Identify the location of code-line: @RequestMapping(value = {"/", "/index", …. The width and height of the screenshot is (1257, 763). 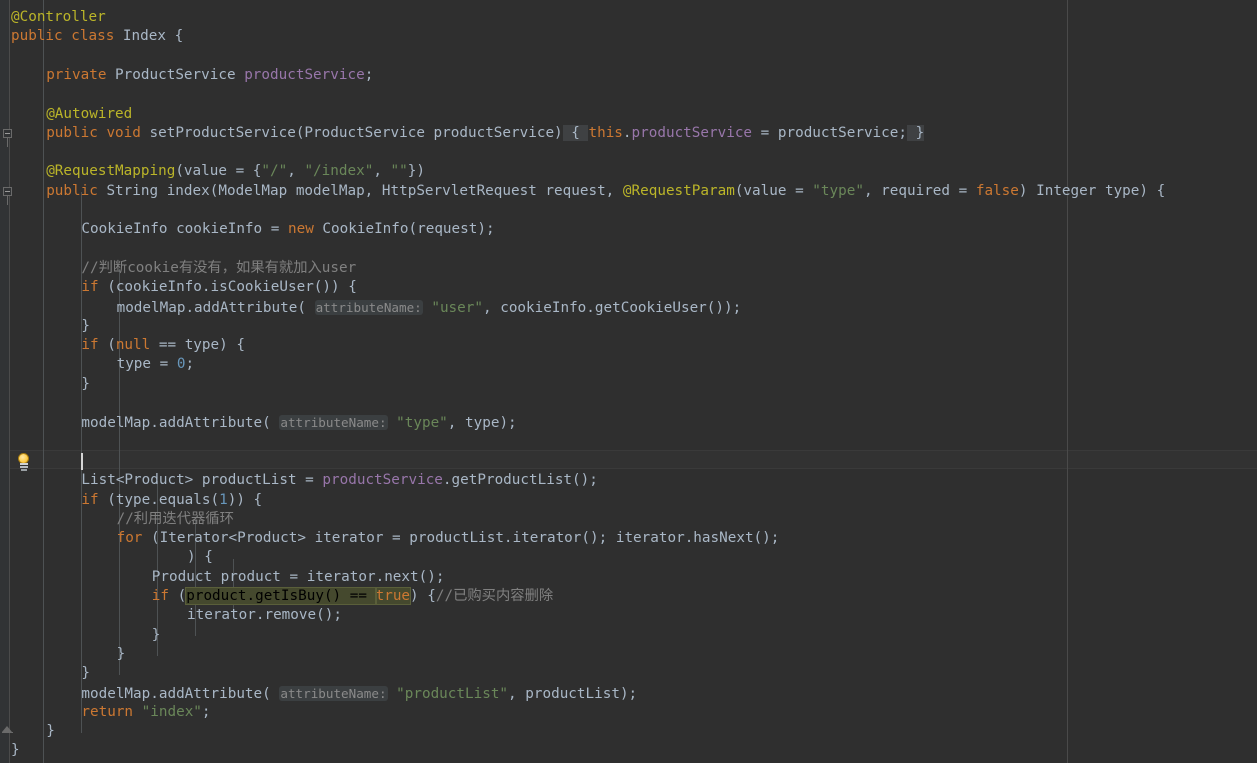
(235, 171).